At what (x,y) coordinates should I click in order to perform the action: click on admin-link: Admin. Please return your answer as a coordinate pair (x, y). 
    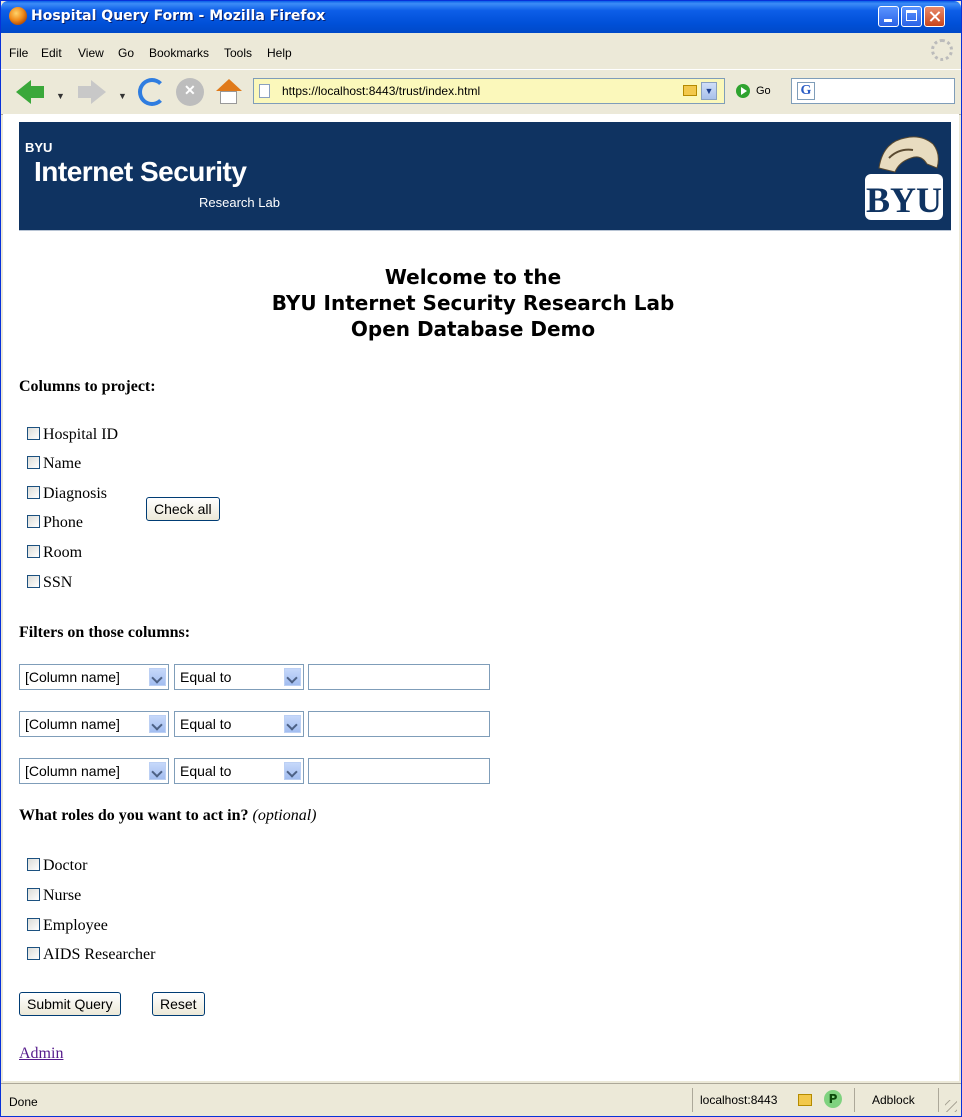
    Looking at the image, I should click on (41, 1054).